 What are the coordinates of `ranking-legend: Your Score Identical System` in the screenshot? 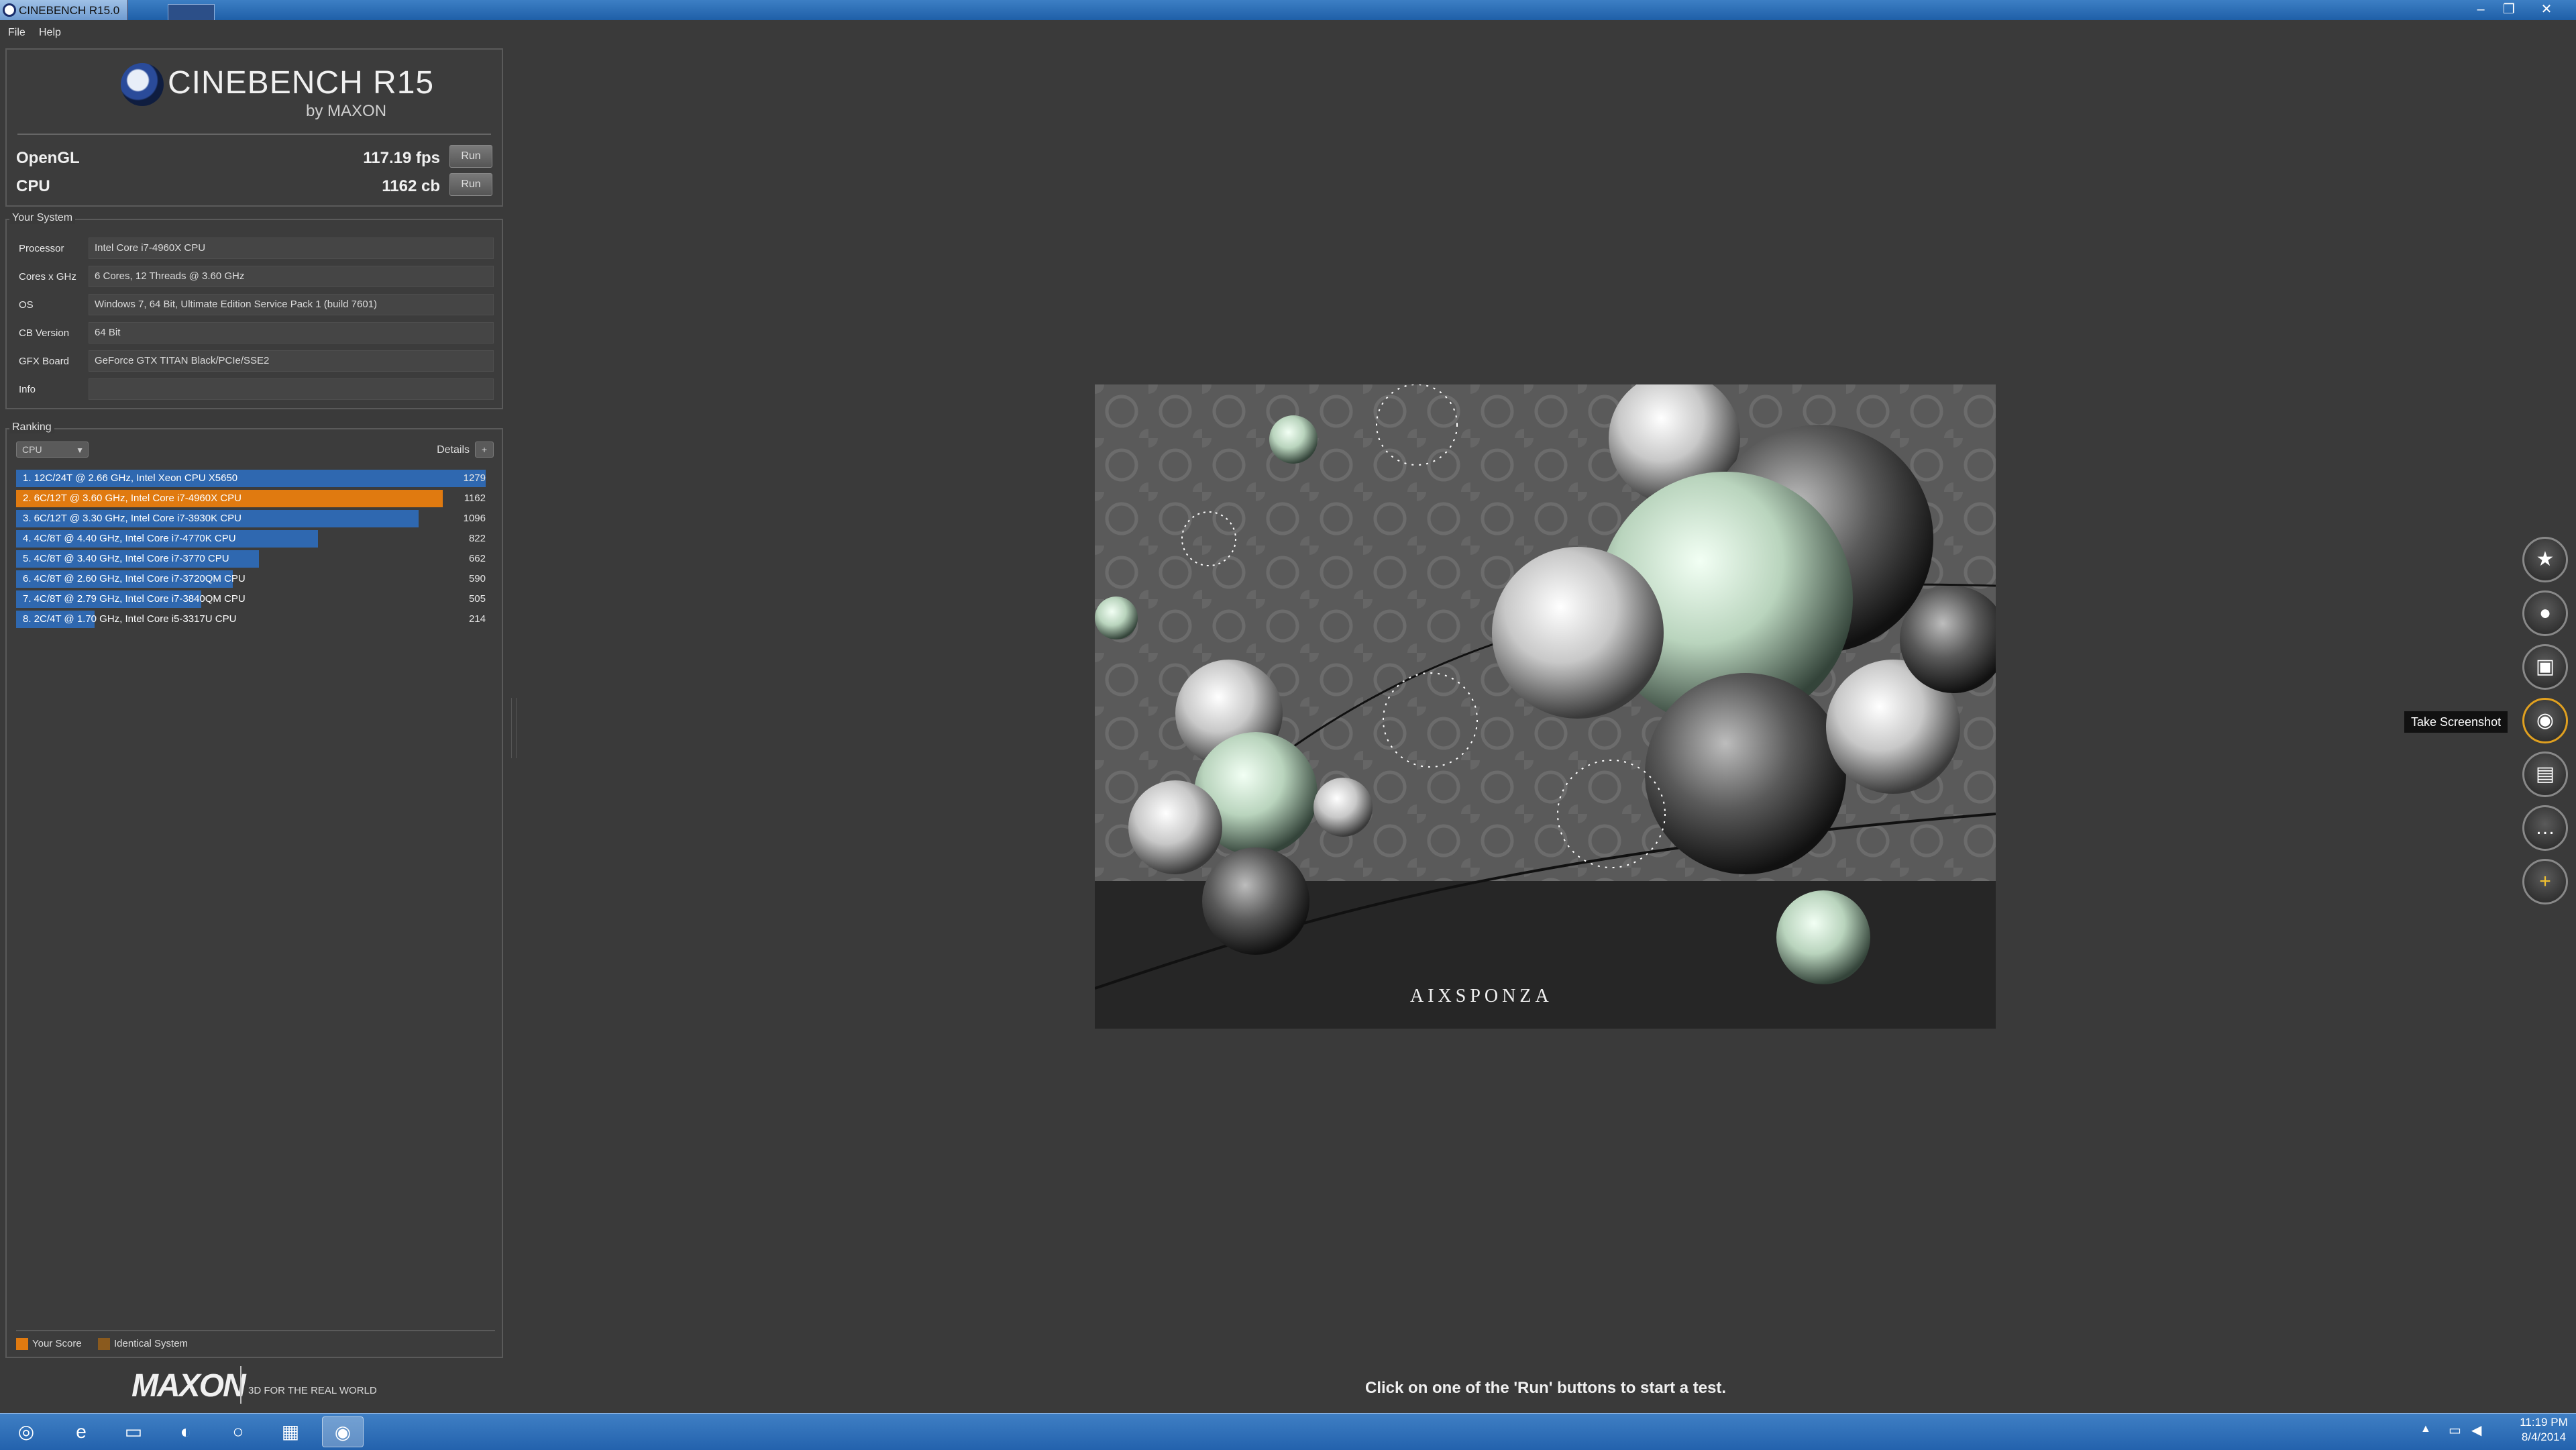 It's located at (255, 1340).